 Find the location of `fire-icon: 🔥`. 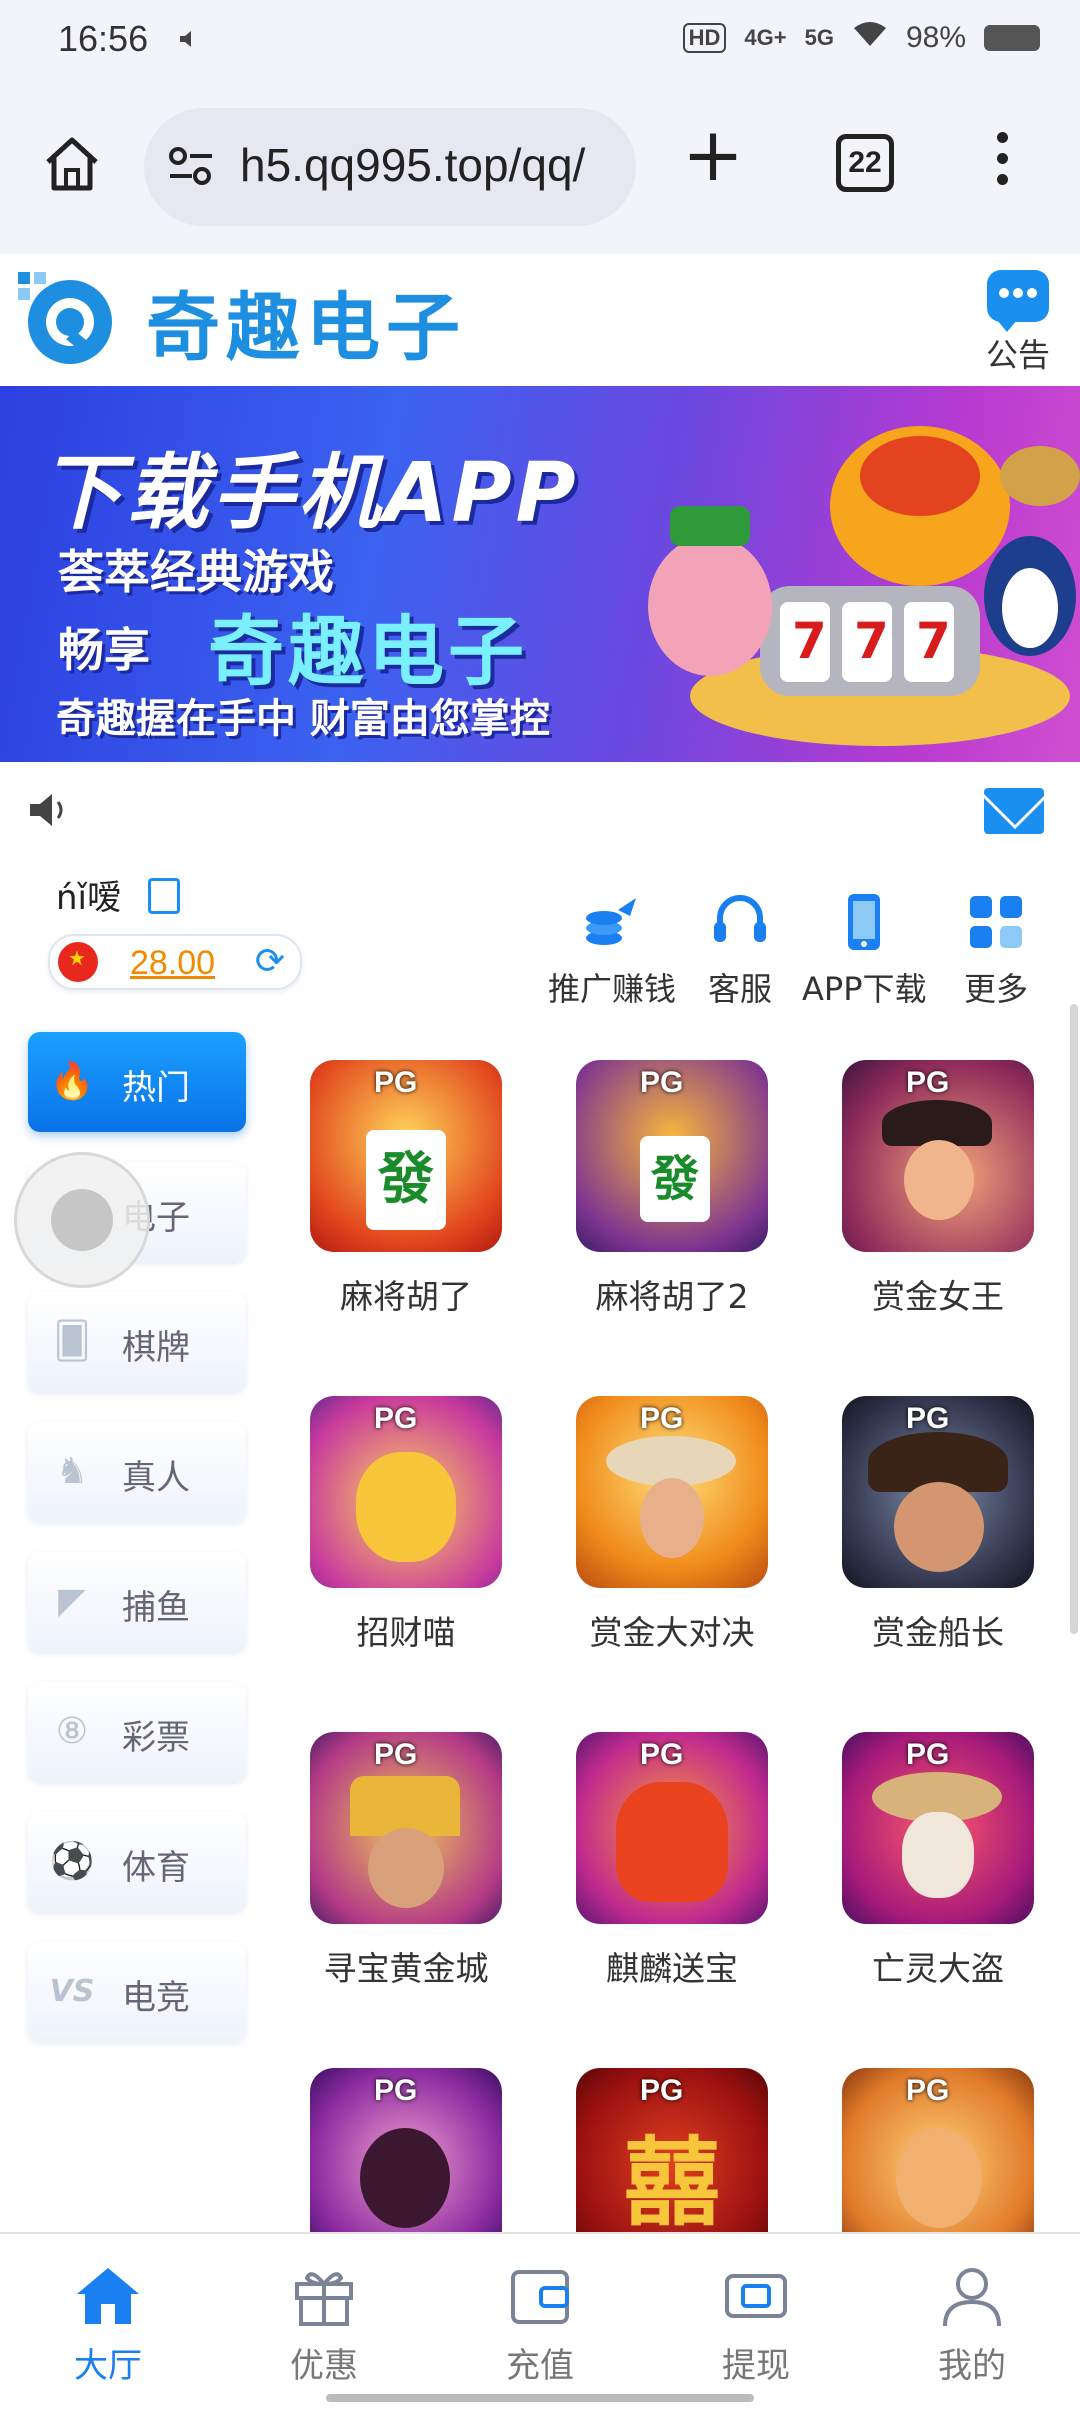

fire-icon: 🔥 is located at coordinates (72, 1081).